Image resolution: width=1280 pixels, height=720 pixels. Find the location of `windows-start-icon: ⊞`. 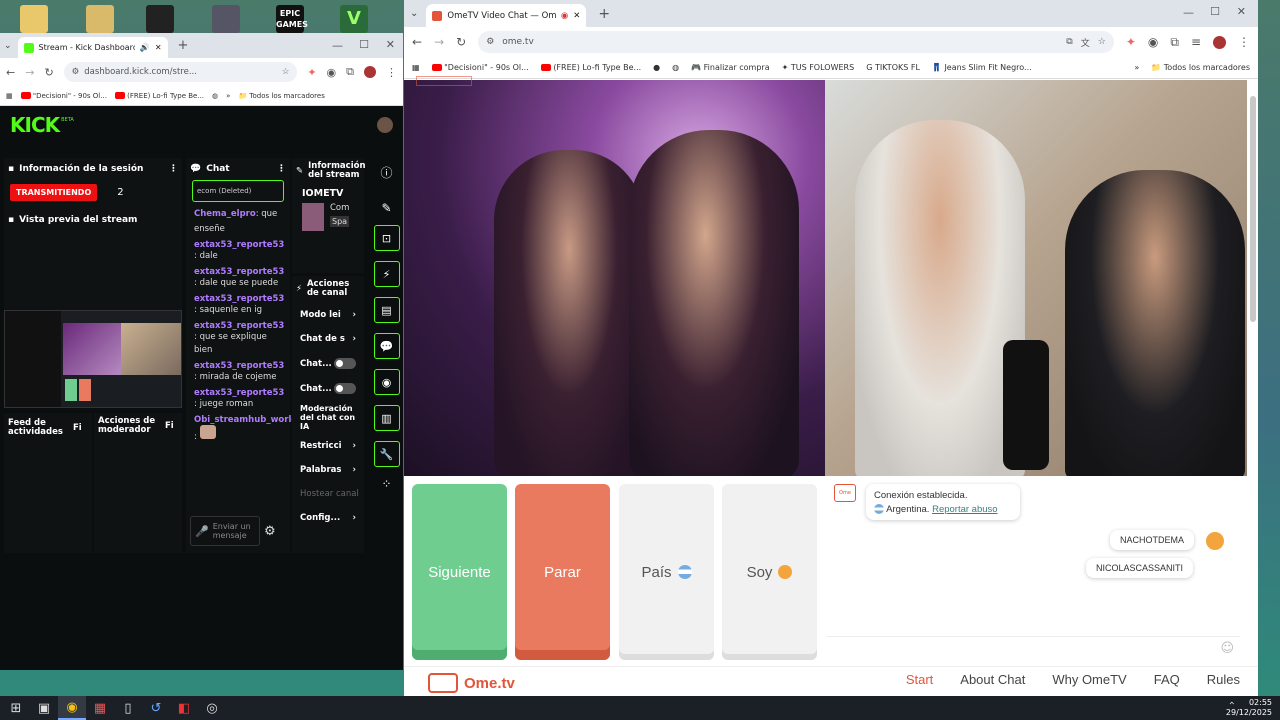

windows-start-icon: ⊞ is located at coordinates (16, 708).